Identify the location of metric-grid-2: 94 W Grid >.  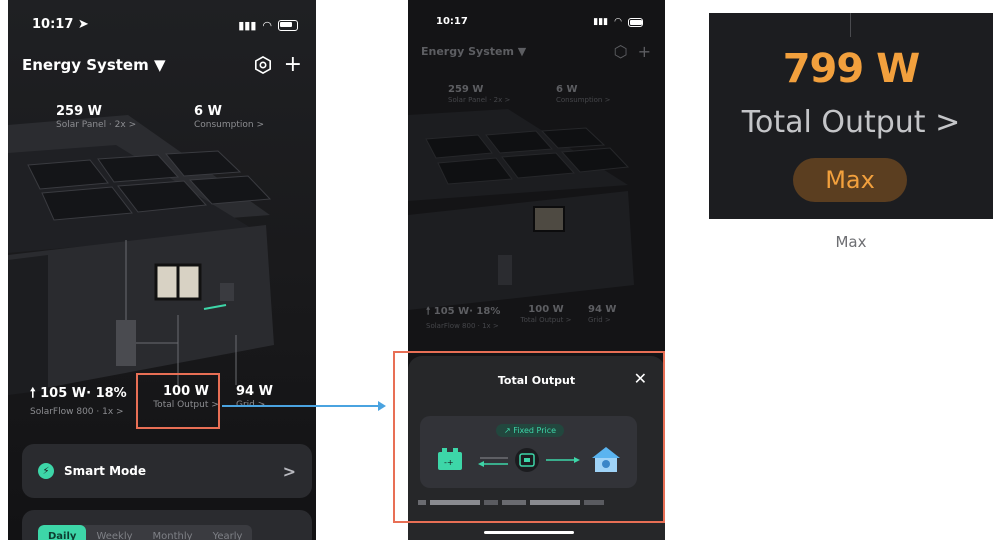
(602, 314).